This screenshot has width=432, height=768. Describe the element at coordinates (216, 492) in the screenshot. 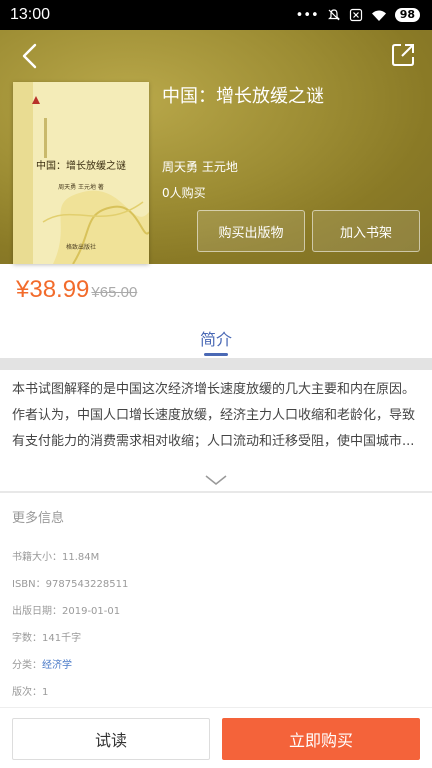

I see `divider` at that location.